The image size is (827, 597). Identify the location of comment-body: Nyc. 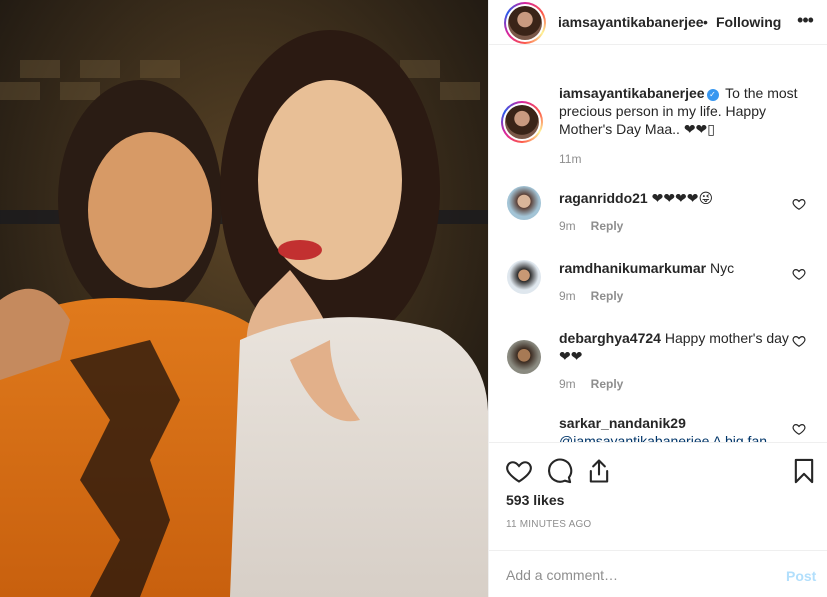
(722, 268).